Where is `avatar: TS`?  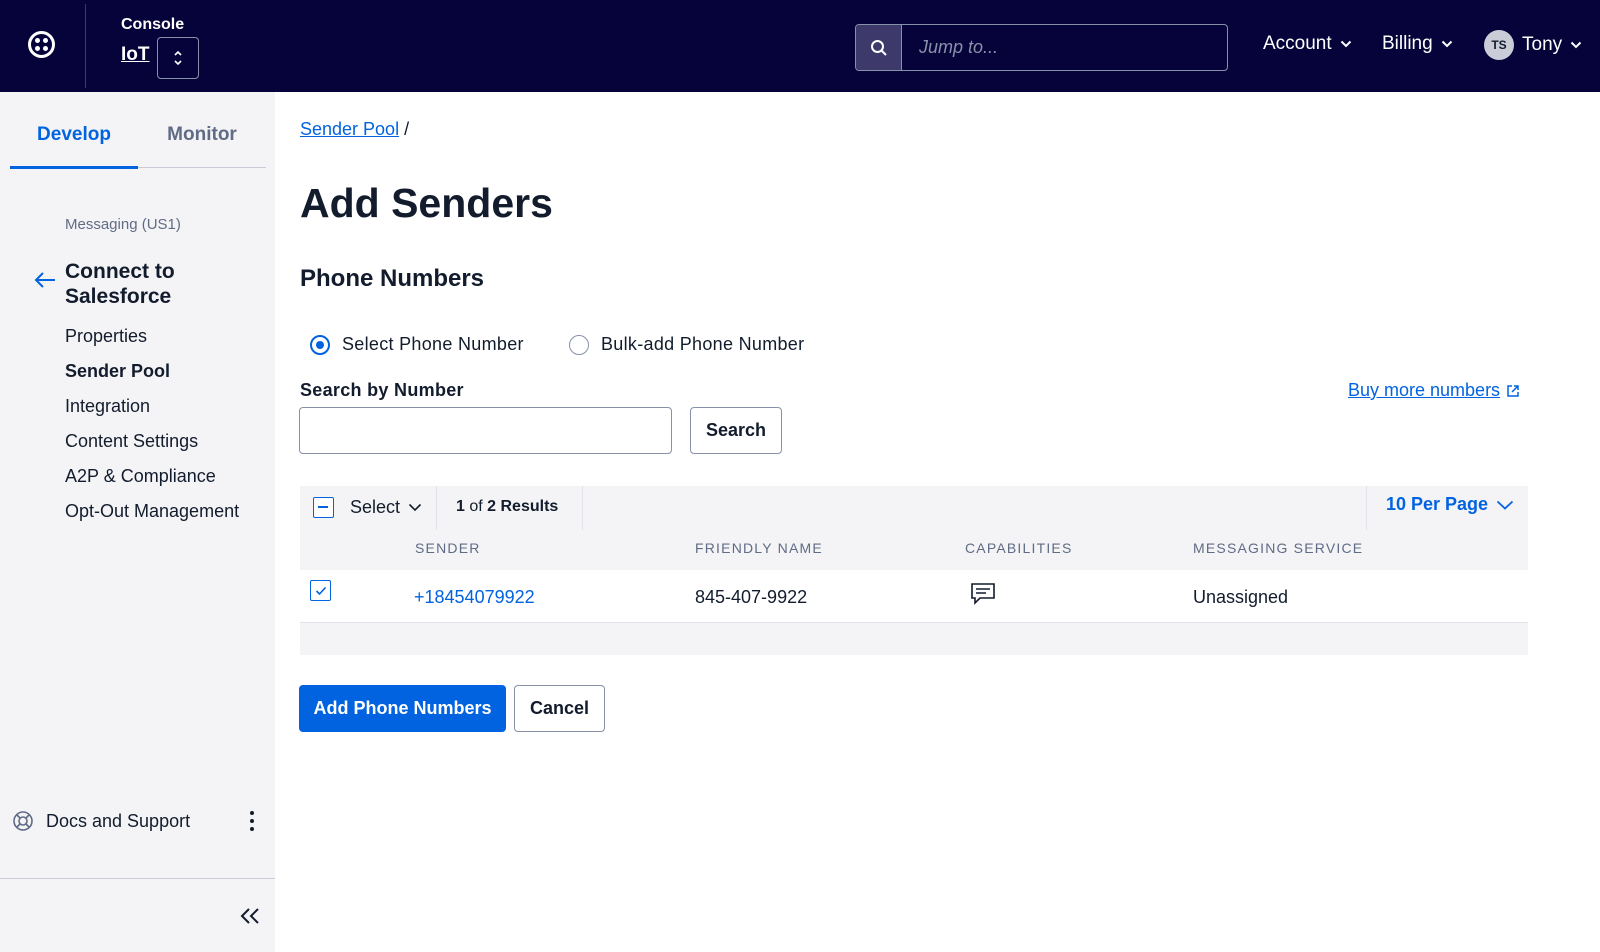 avatar: TS is located at coordinates (1499, 45).